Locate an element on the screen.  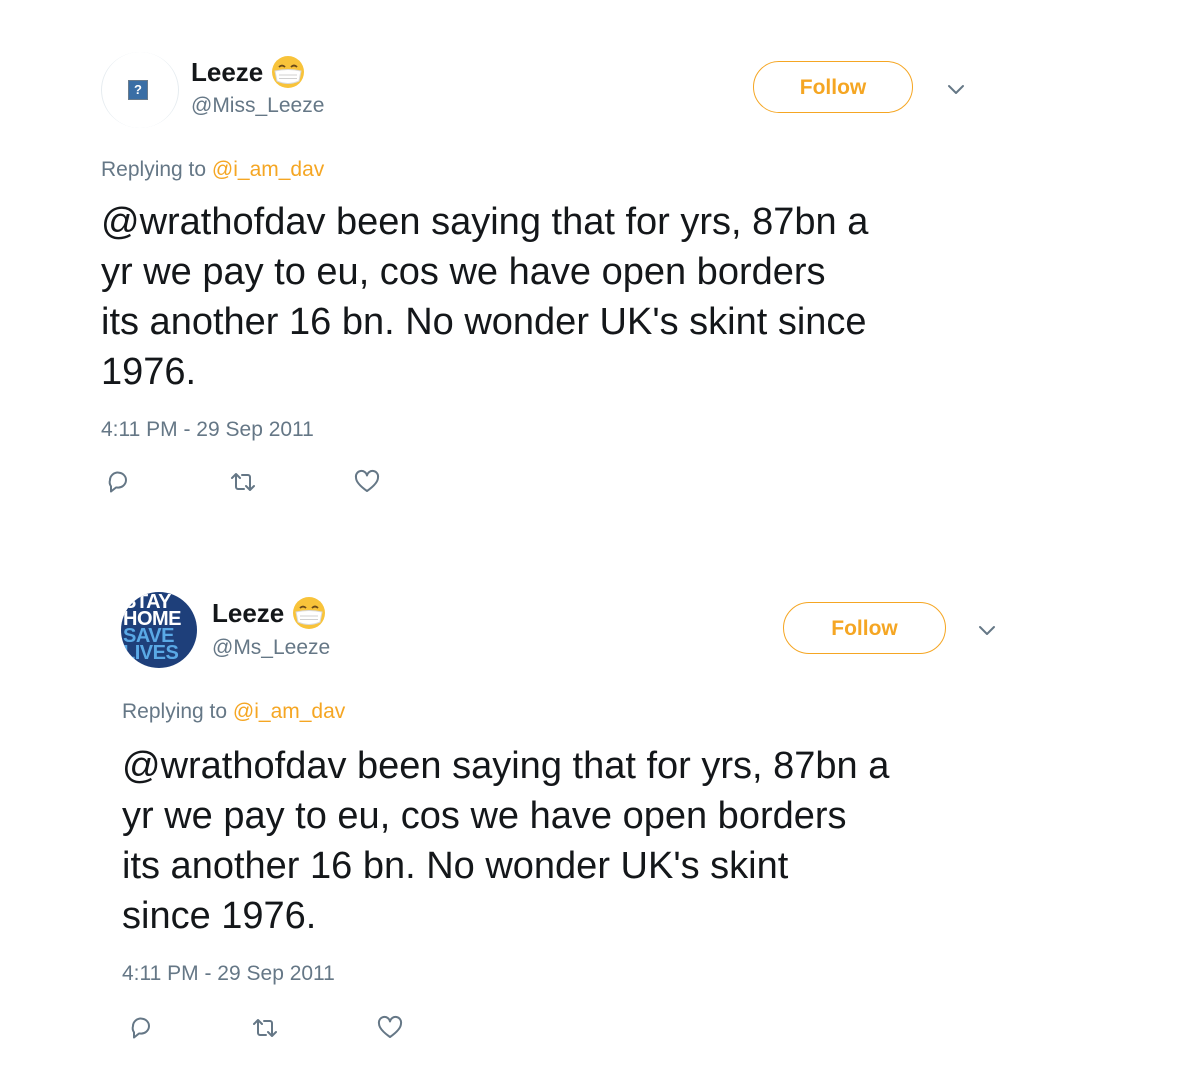
user-handle: @Ms_Leeze is located at coordinates (271, 648).